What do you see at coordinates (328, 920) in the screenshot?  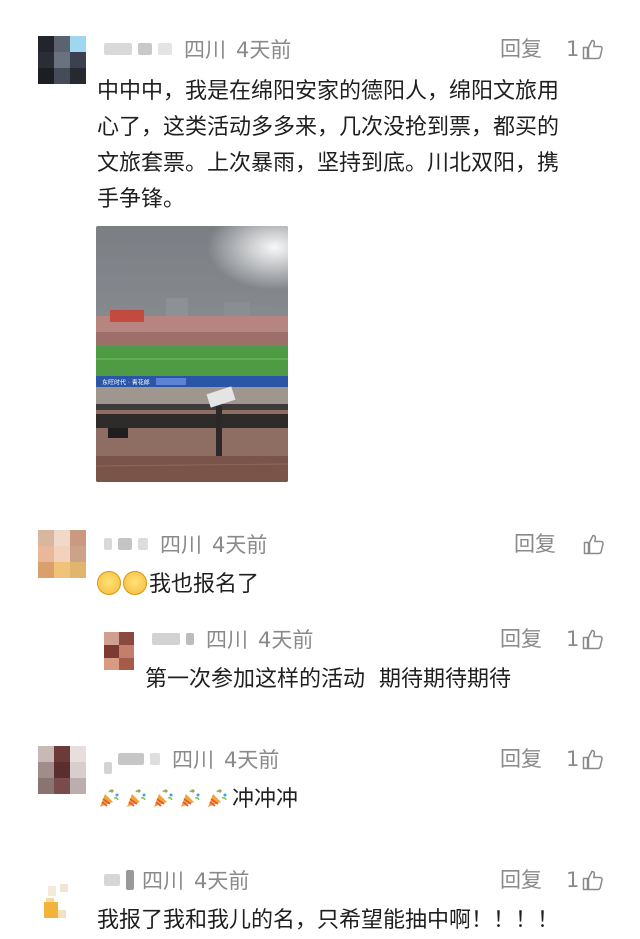 I see `comment-text: 我报了我和我儿的名，只希望能抽中啊！！！！` at bounding box center [328, 920].